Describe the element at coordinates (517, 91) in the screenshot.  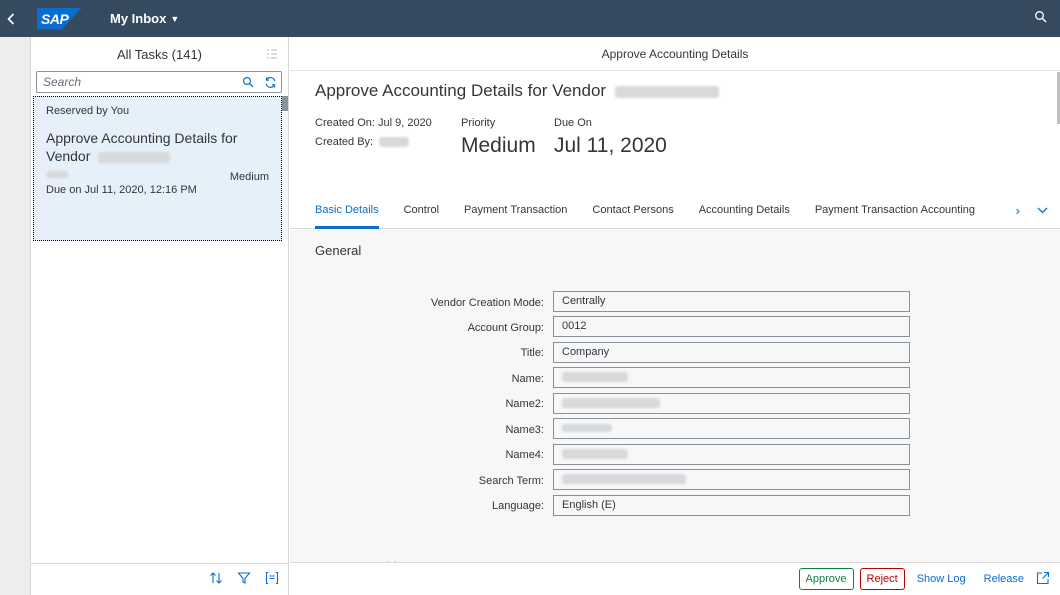
I see `object-title: Approve Accounting Details for Vendor` at that location.